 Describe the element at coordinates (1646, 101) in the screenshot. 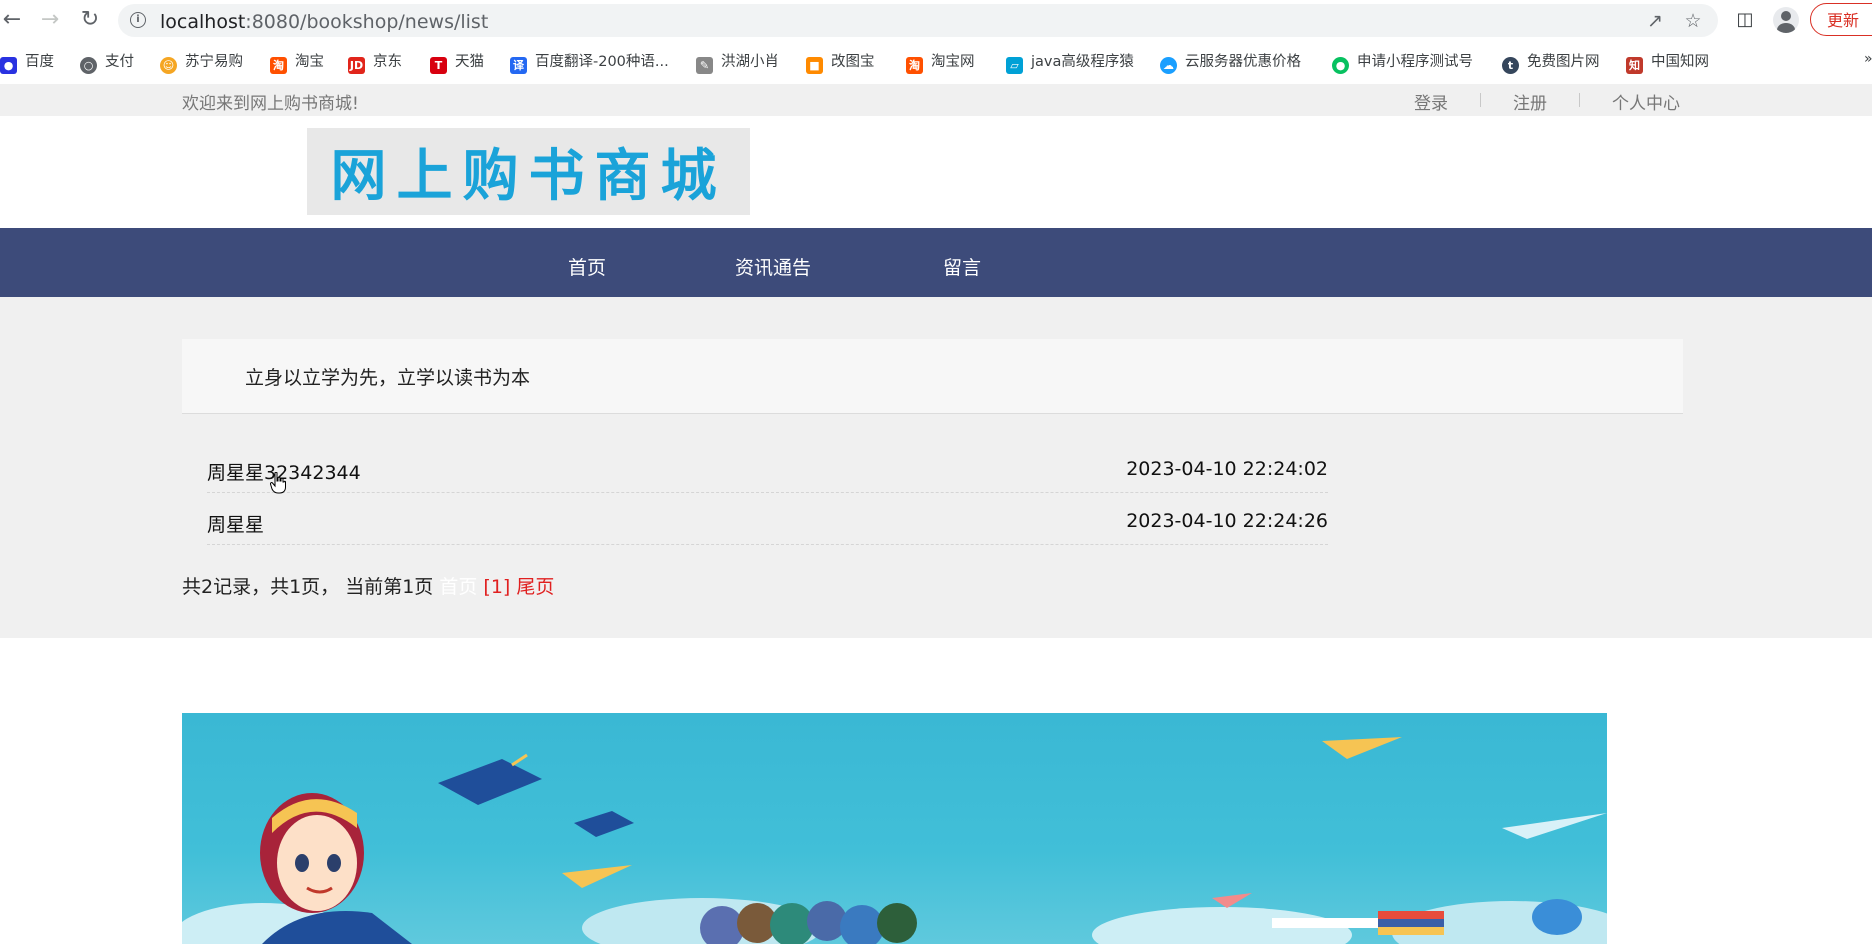

I see `profile-link: 个人中心` at that location.